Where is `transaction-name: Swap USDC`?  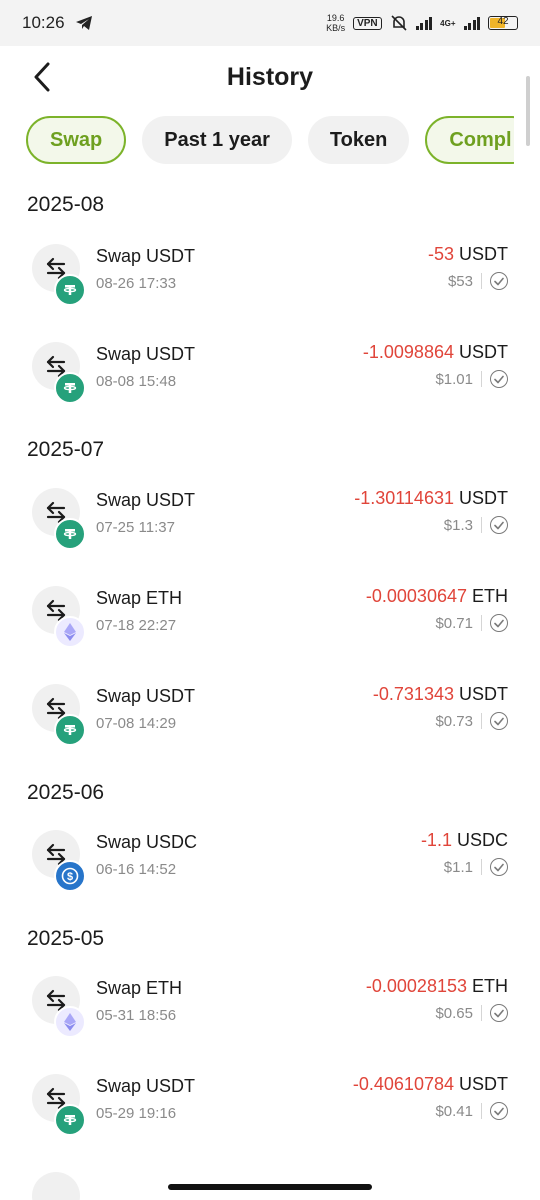
transaction-name: Swap USDC is located at coordinates (147, 842).